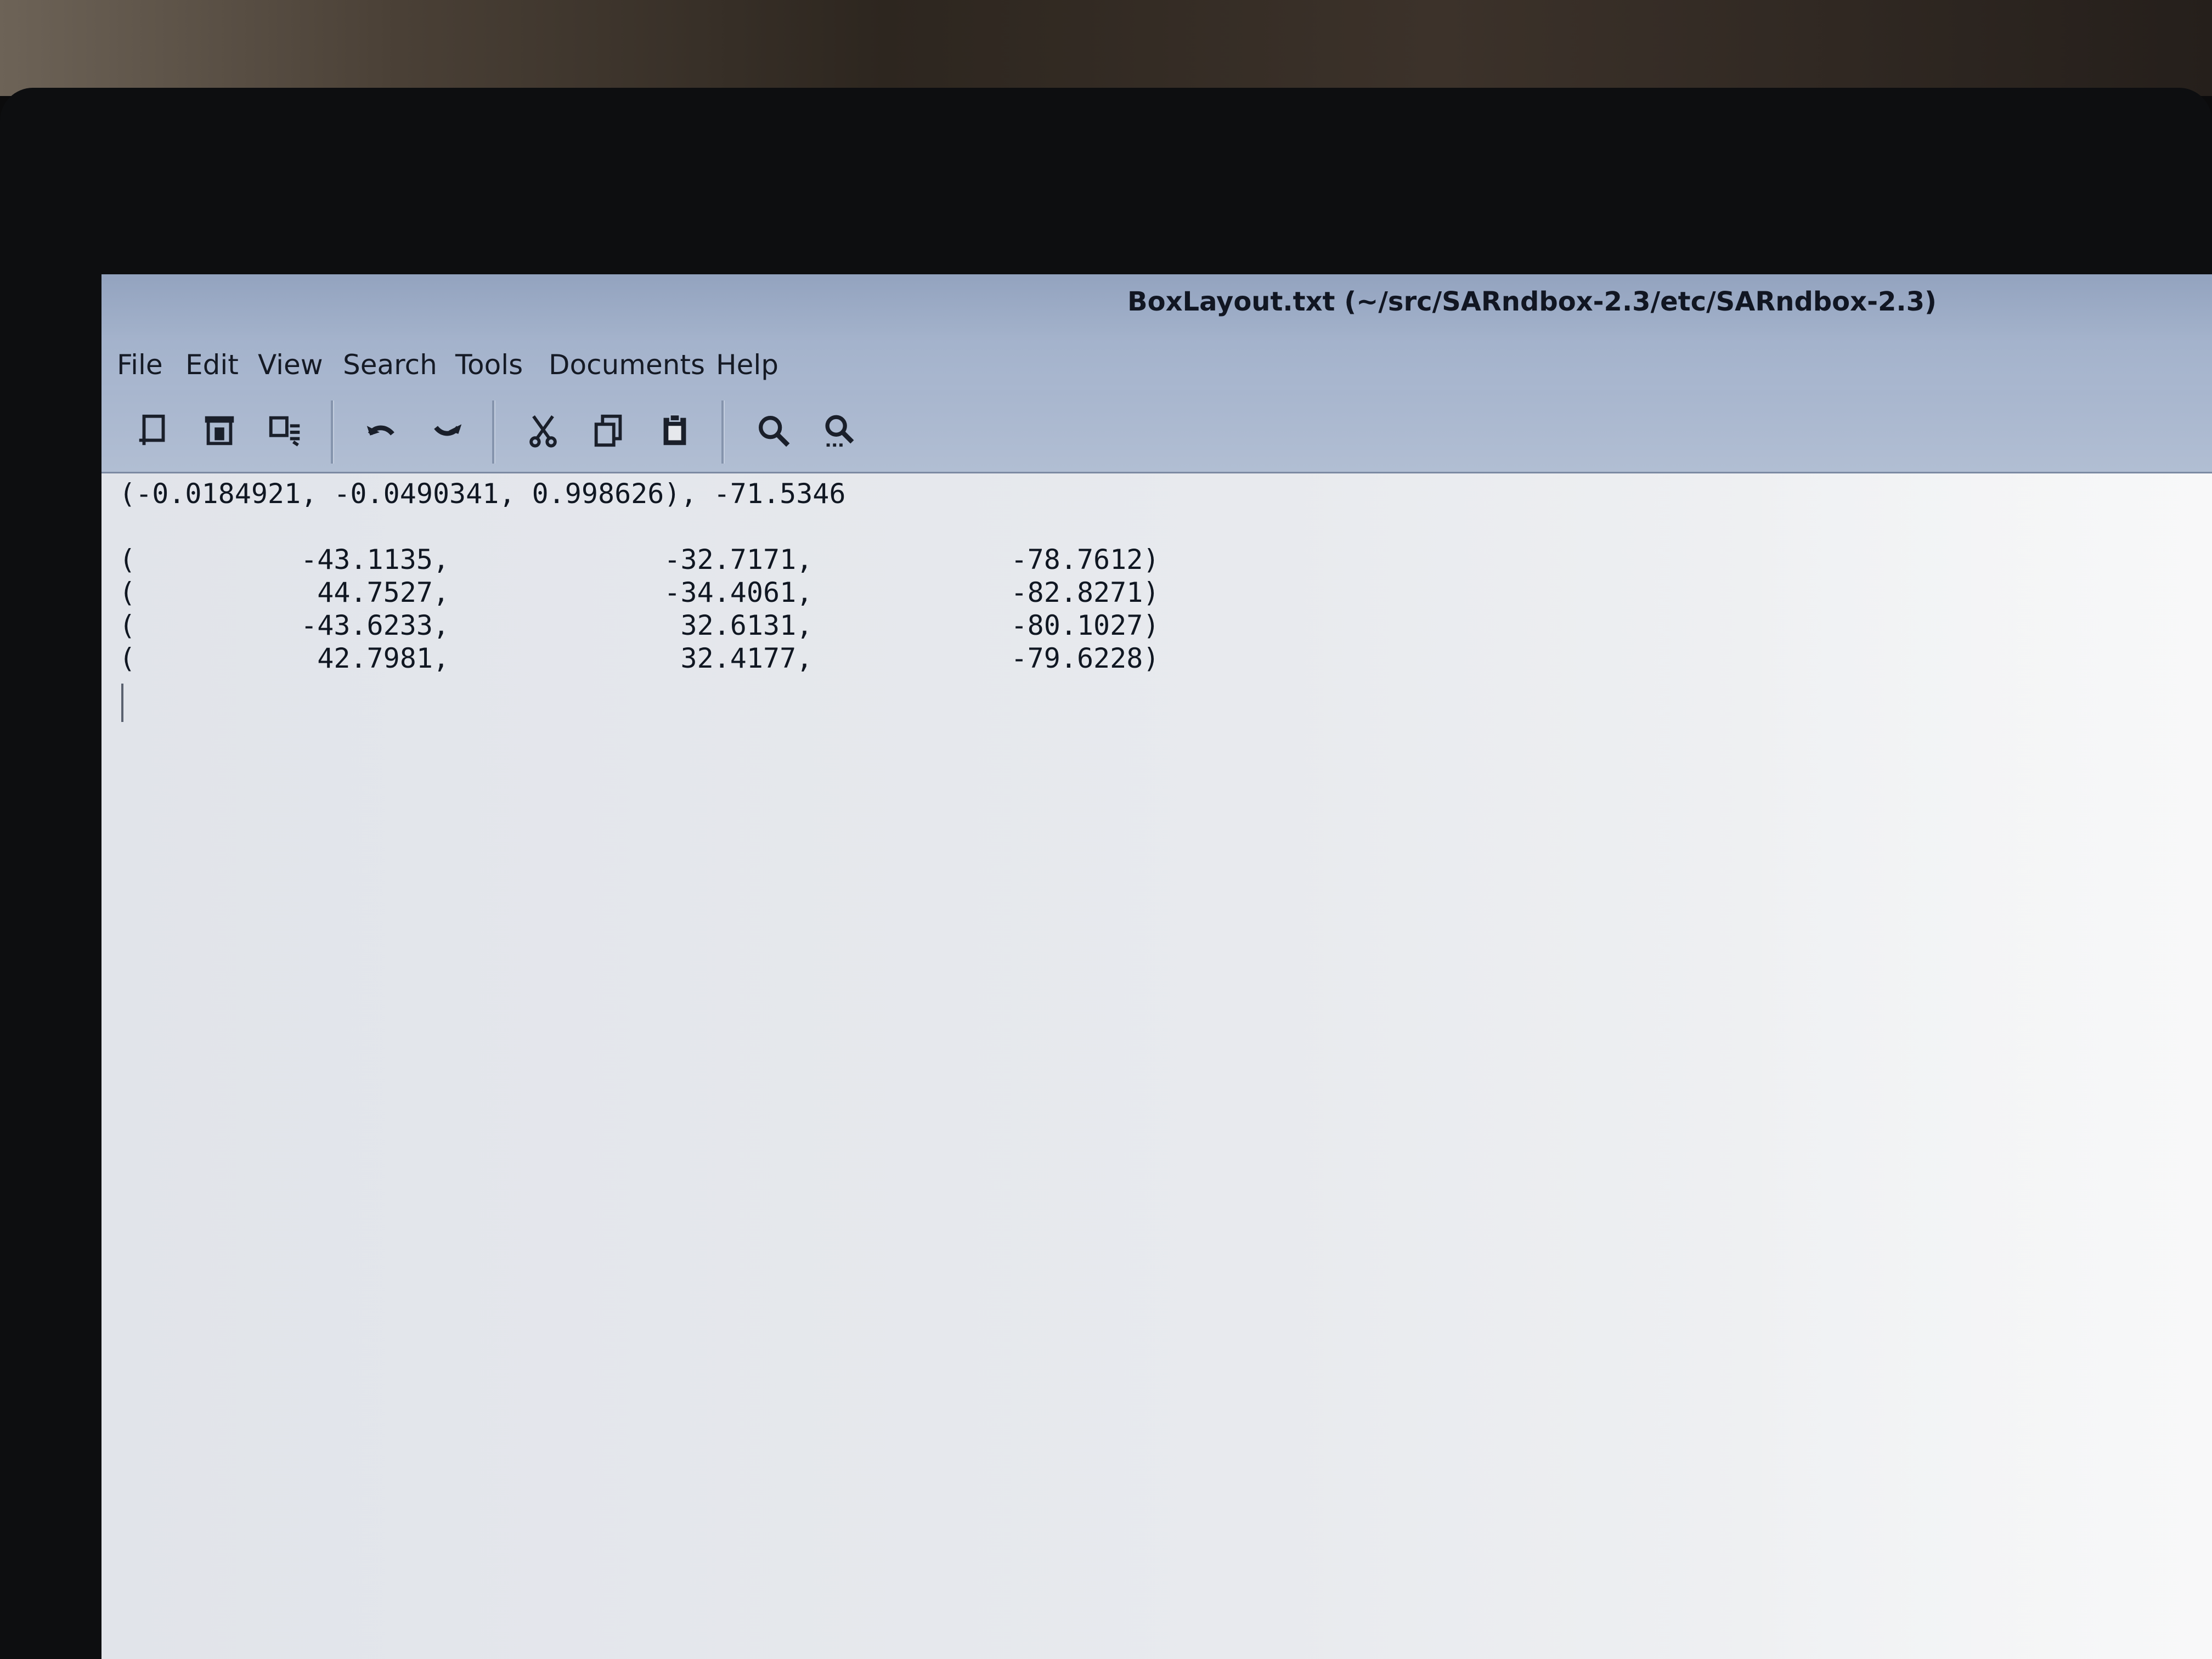 The width and height of the screenshot is (2212, 1659). What do you see at coordinates (390, 365) in the screenshot?
I see `menu-search: Search` at bounding box center [390, 365].